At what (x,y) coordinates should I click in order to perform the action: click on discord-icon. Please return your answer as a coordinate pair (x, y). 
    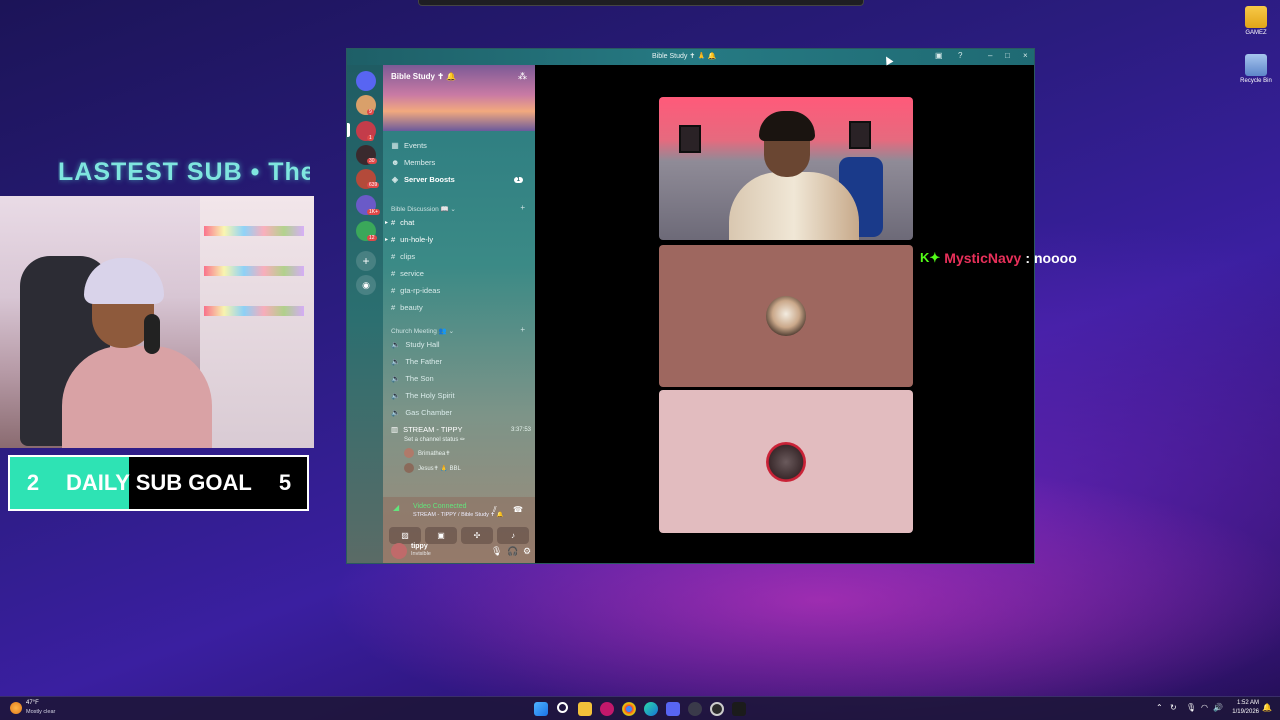
    Looking at the image, I should click on (673, 709).